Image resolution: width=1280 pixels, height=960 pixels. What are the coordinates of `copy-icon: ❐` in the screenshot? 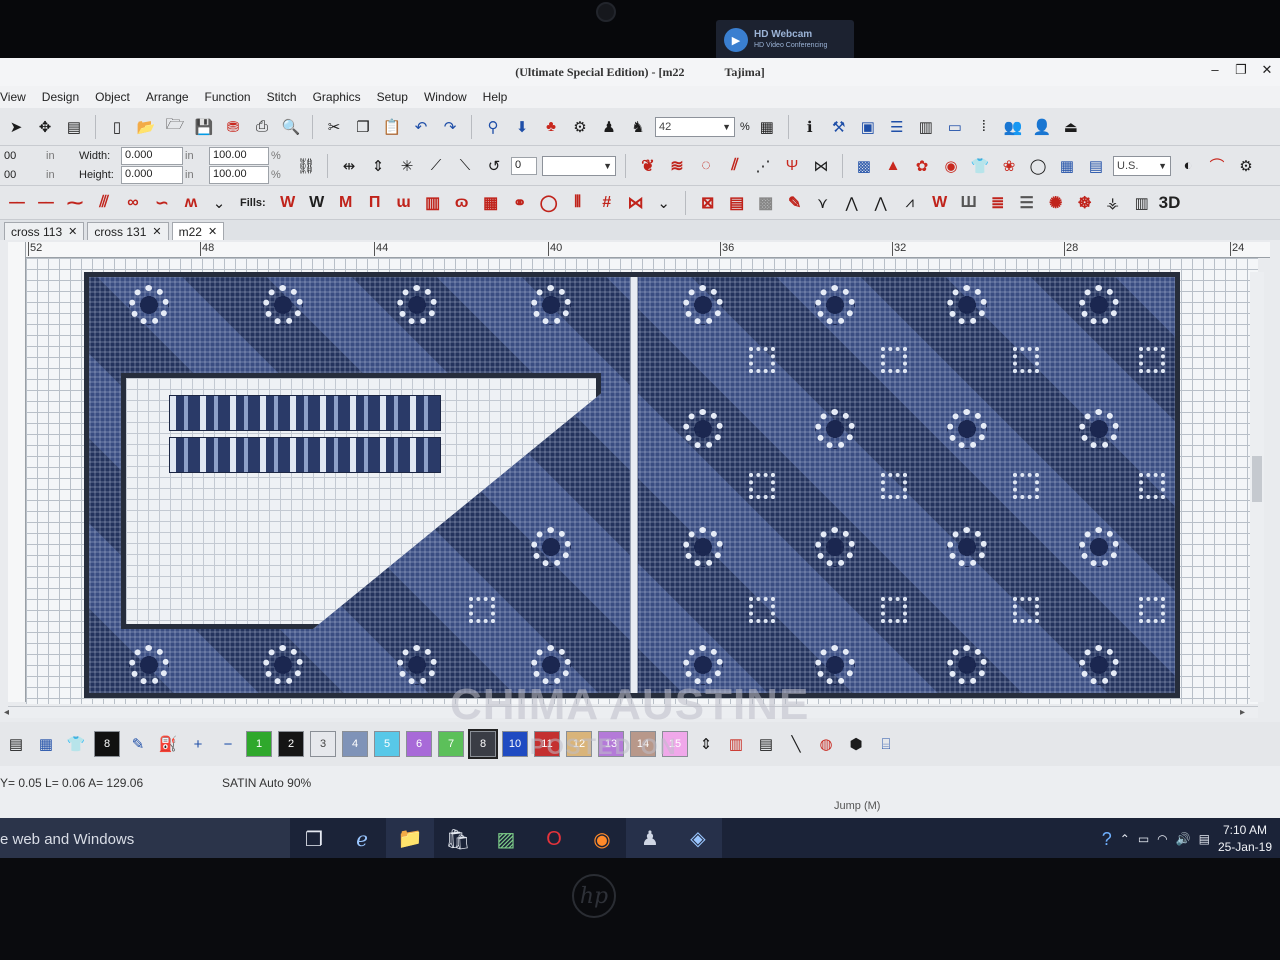 It's located at (363, 127).